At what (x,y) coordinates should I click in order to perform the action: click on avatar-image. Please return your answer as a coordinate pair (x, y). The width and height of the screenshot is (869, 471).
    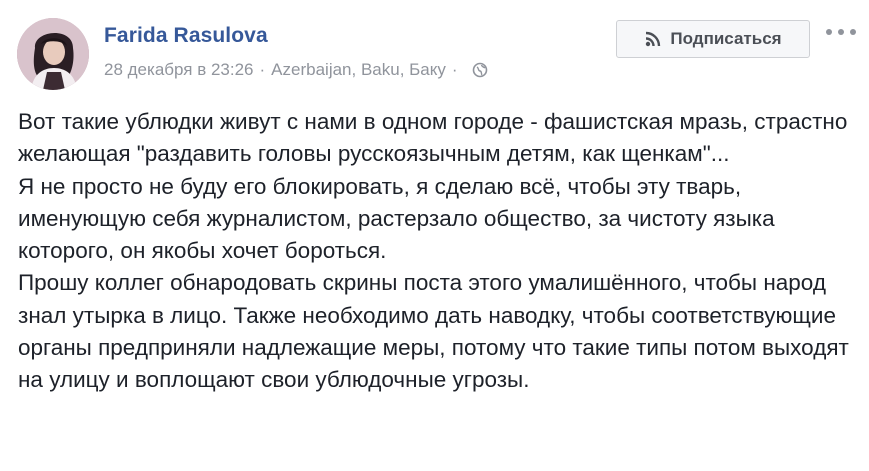
    Looking at the image, I should click on (53, 54).